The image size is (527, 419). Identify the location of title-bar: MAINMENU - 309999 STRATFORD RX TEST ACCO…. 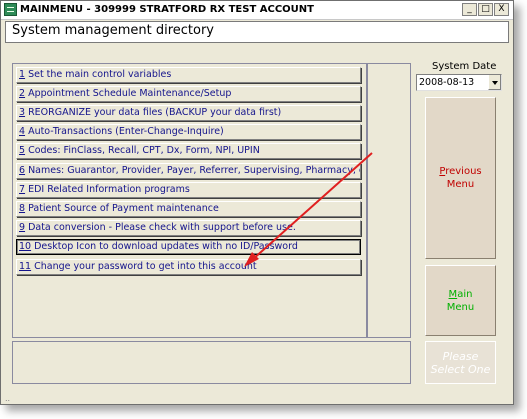
(257, 10).